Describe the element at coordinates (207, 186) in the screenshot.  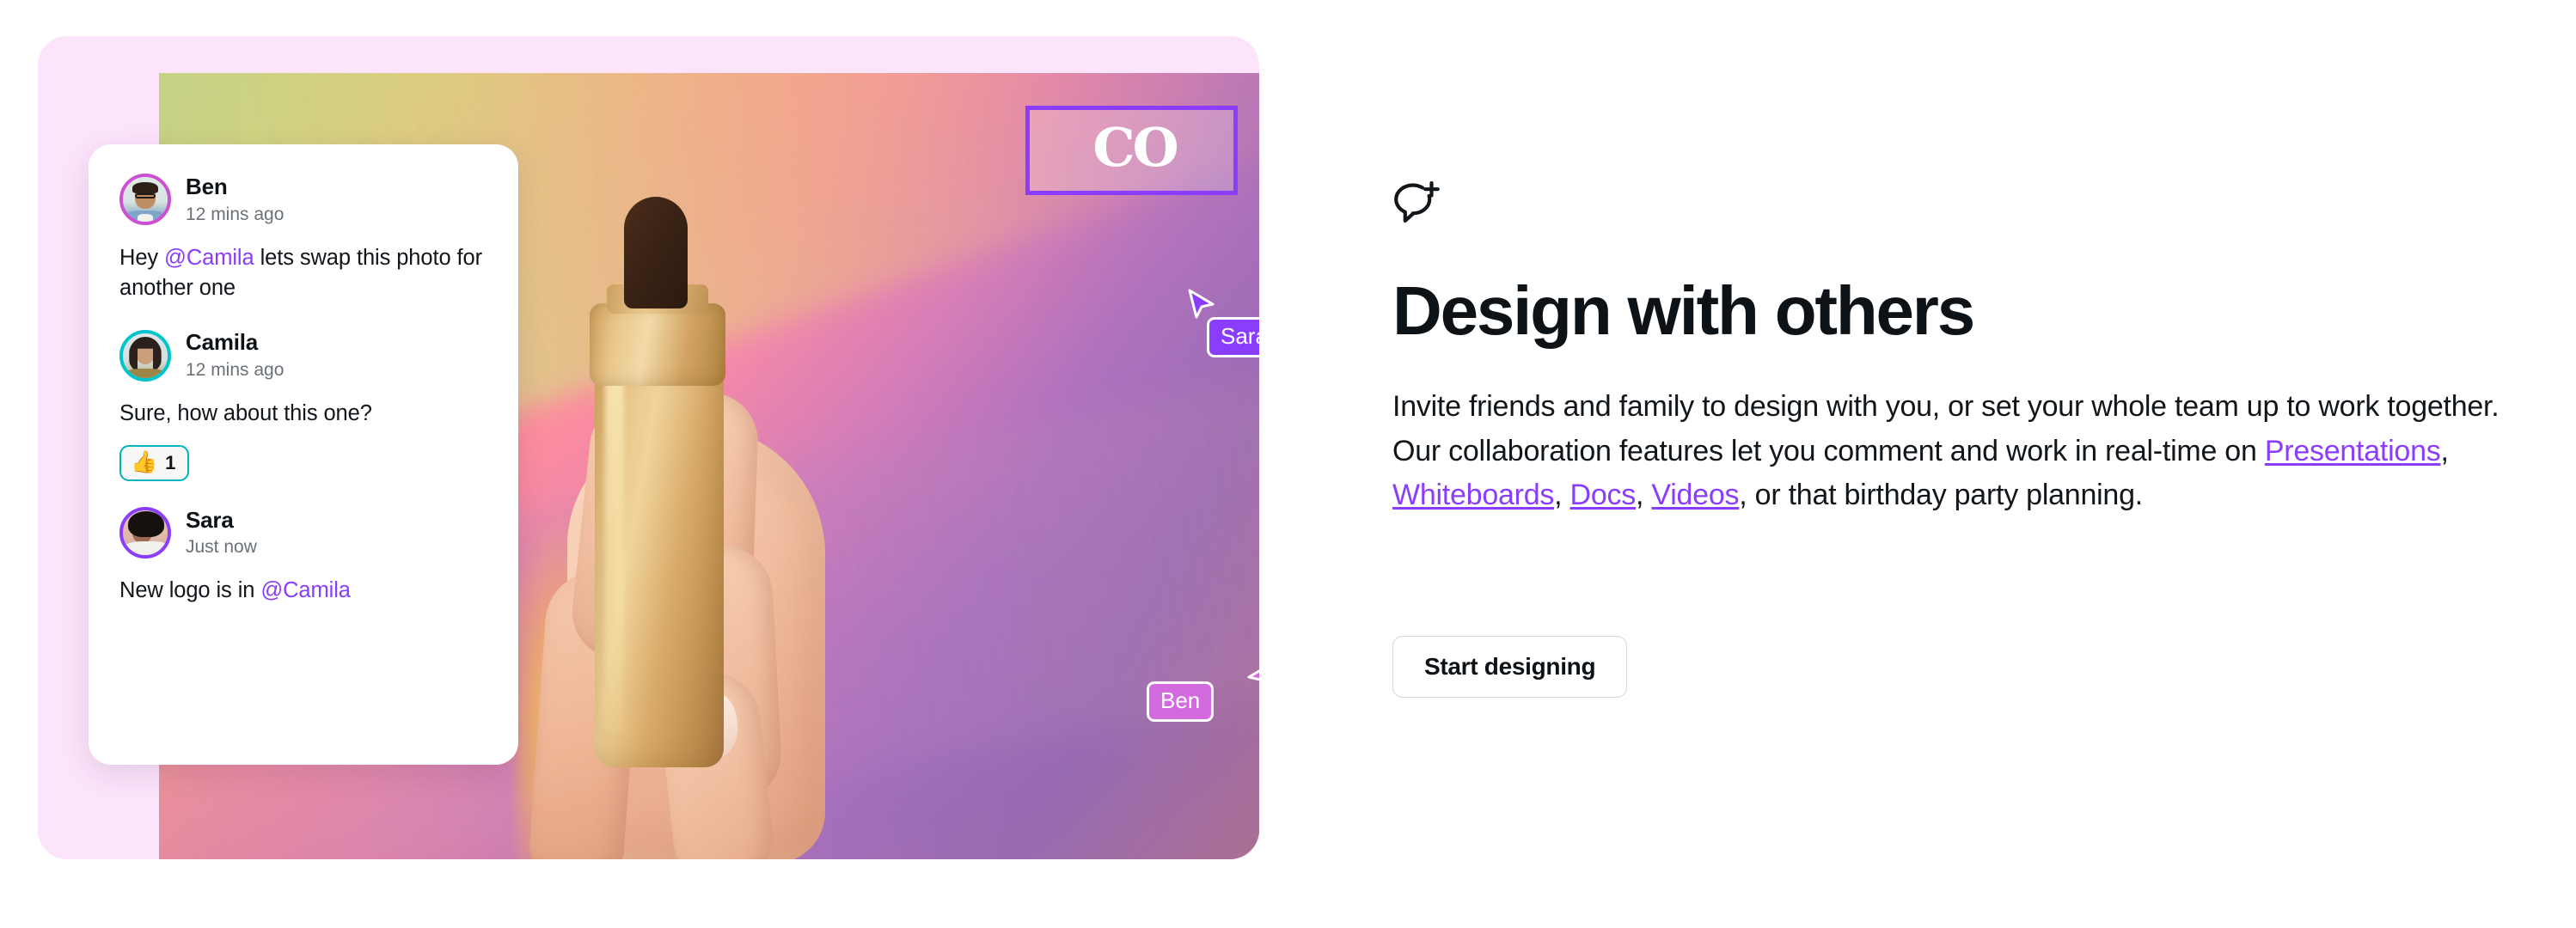
I see `comment-author-name: Ben` at that location.